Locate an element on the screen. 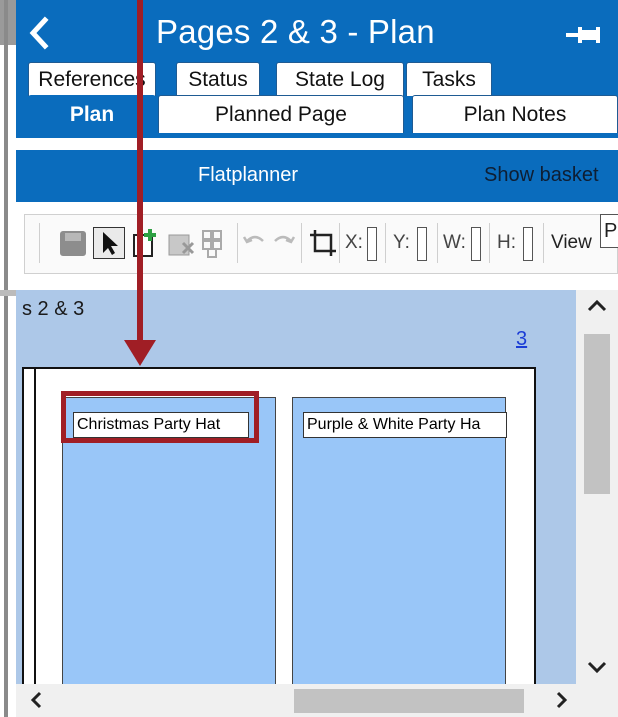 Image resolution: width=618 pixels, height=717 pixels. callout-highlight-box is located at coordinates (160, 417).